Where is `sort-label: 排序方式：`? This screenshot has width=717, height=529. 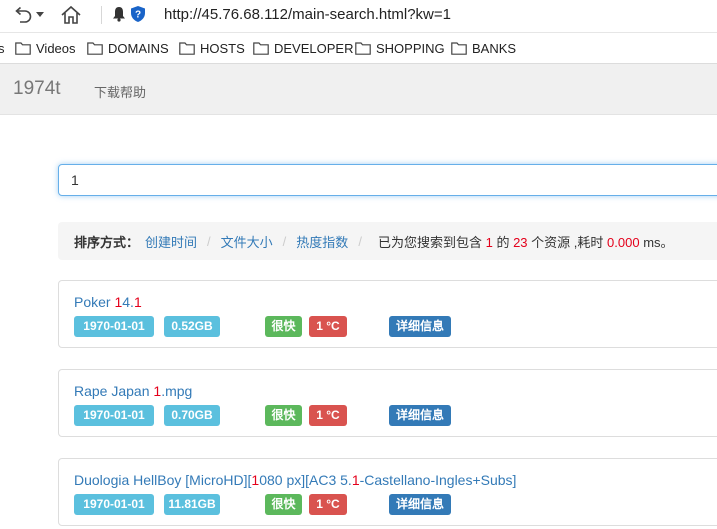 sort-label: 排序方式： is located at coordinates (107, 242).